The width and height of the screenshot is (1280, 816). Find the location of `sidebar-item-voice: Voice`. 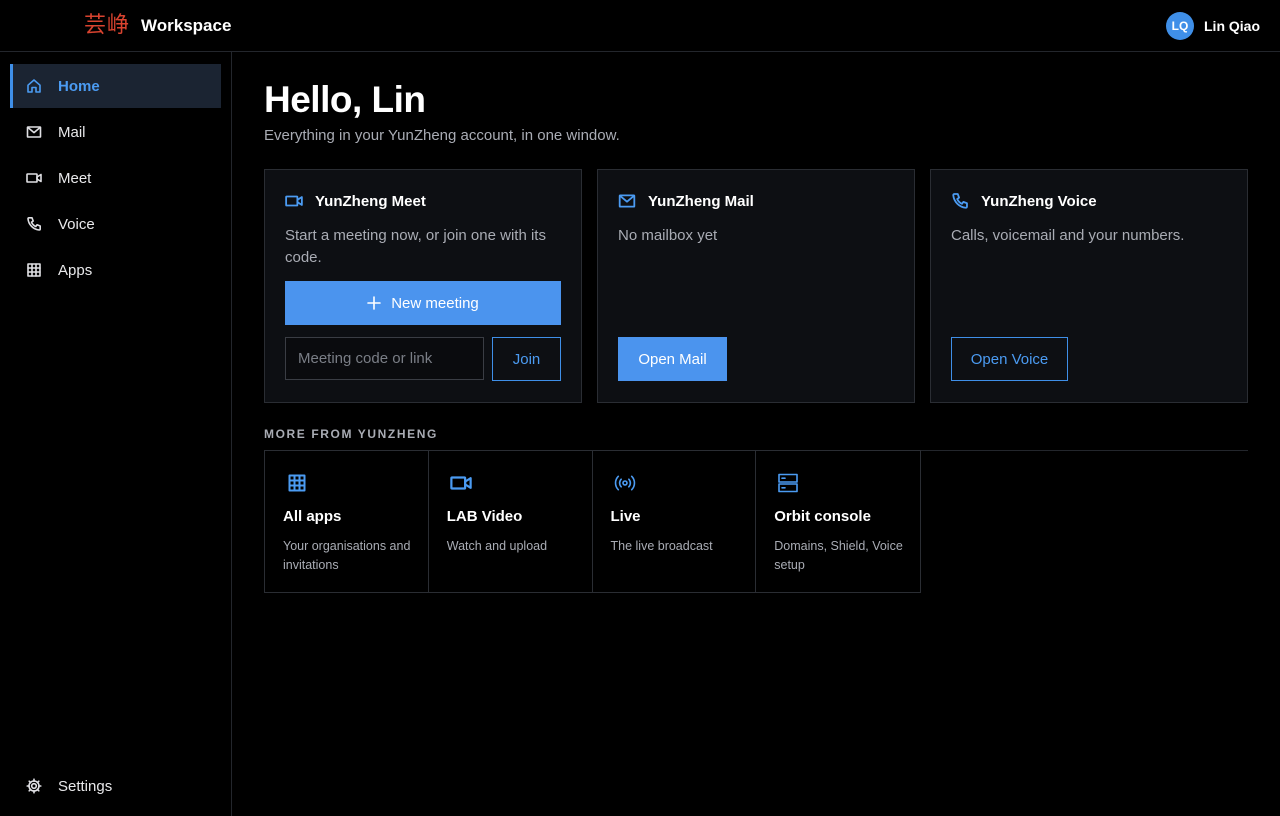

sidebar-item-voice: Voice is located at coordinates (115, 224).